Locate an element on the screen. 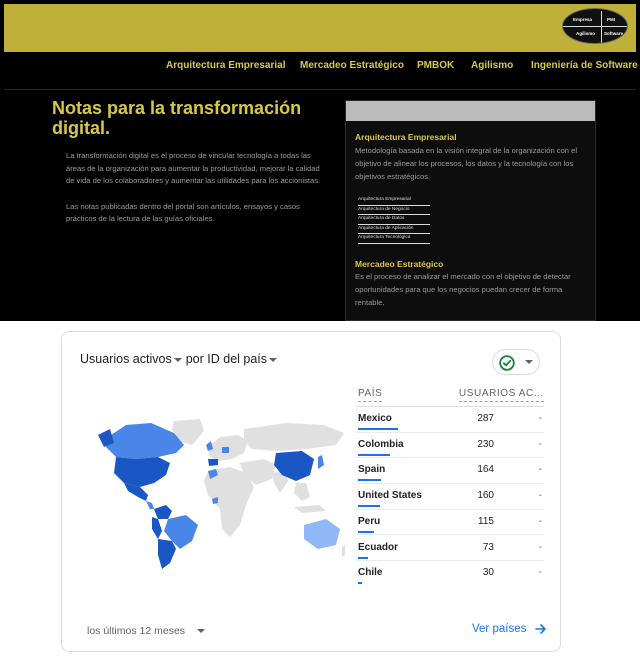  map-region-australia is located at coordinates (322, 534).